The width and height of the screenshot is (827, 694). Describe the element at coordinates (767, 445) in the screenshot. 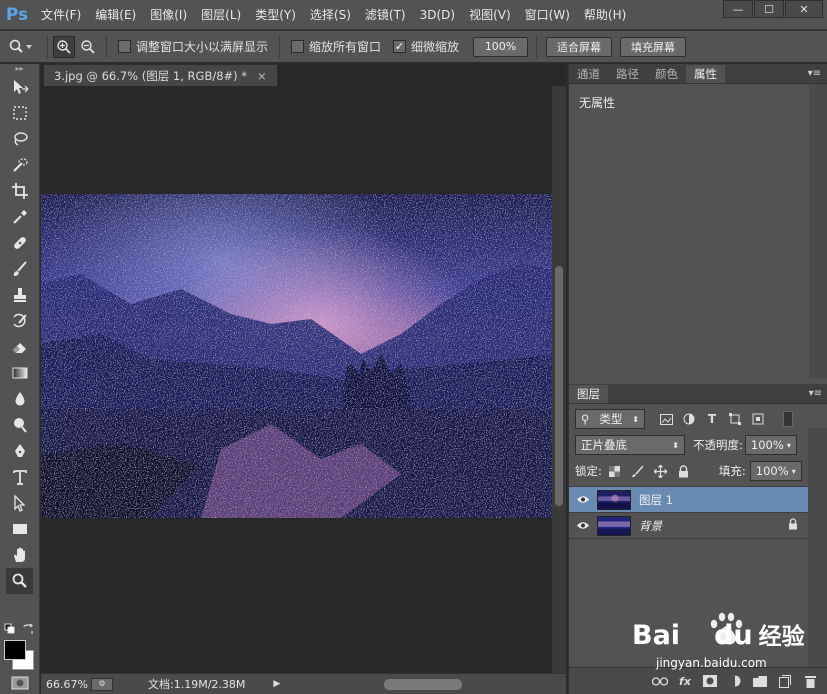

I see `opacity-value: 100%` at that location.